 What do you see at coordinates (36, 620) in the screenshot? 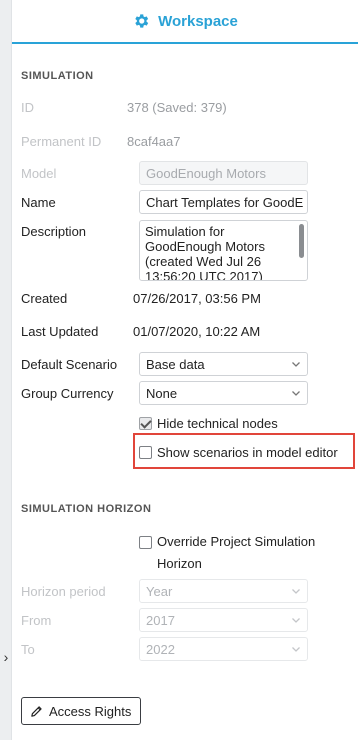
I see `from-label: From` at bounding box center [36, 620].